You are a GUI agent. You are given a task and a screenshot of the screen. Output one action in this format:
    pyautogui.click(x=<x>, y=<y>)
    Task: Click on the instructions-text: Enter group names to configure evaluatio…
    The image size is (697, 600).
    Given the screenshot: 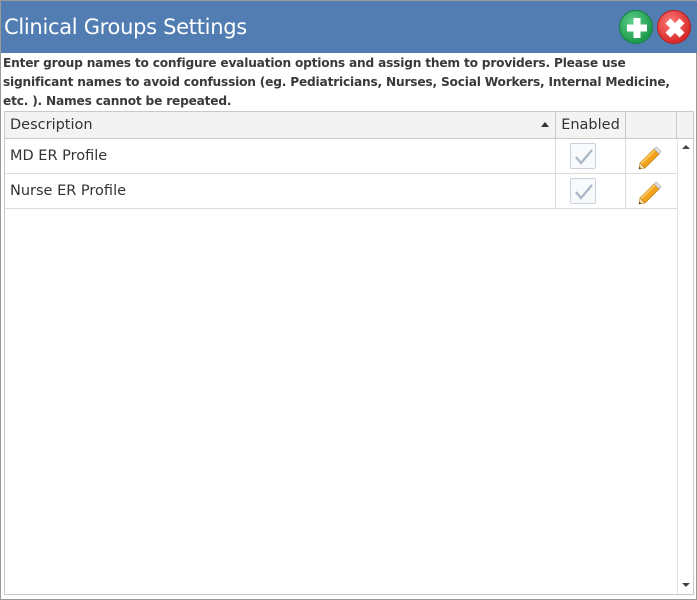 What is the action you would take?
    pyautogui.click(x=336, y=82)
    